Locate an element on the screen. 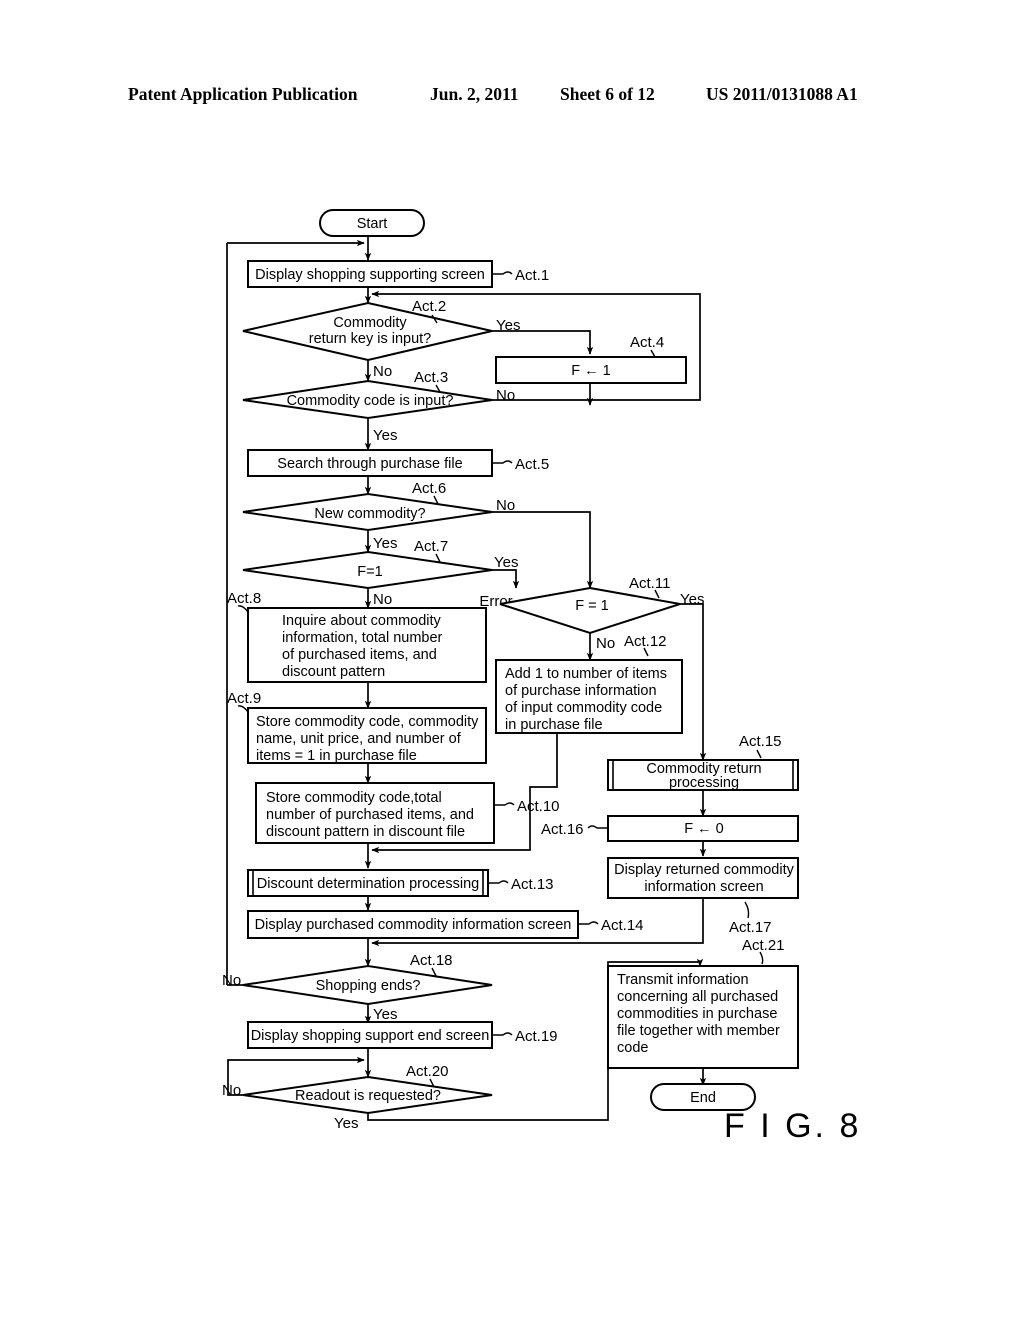  node-act12-label-line1: Add 1 to number of items is located at coordinates (586, 674).